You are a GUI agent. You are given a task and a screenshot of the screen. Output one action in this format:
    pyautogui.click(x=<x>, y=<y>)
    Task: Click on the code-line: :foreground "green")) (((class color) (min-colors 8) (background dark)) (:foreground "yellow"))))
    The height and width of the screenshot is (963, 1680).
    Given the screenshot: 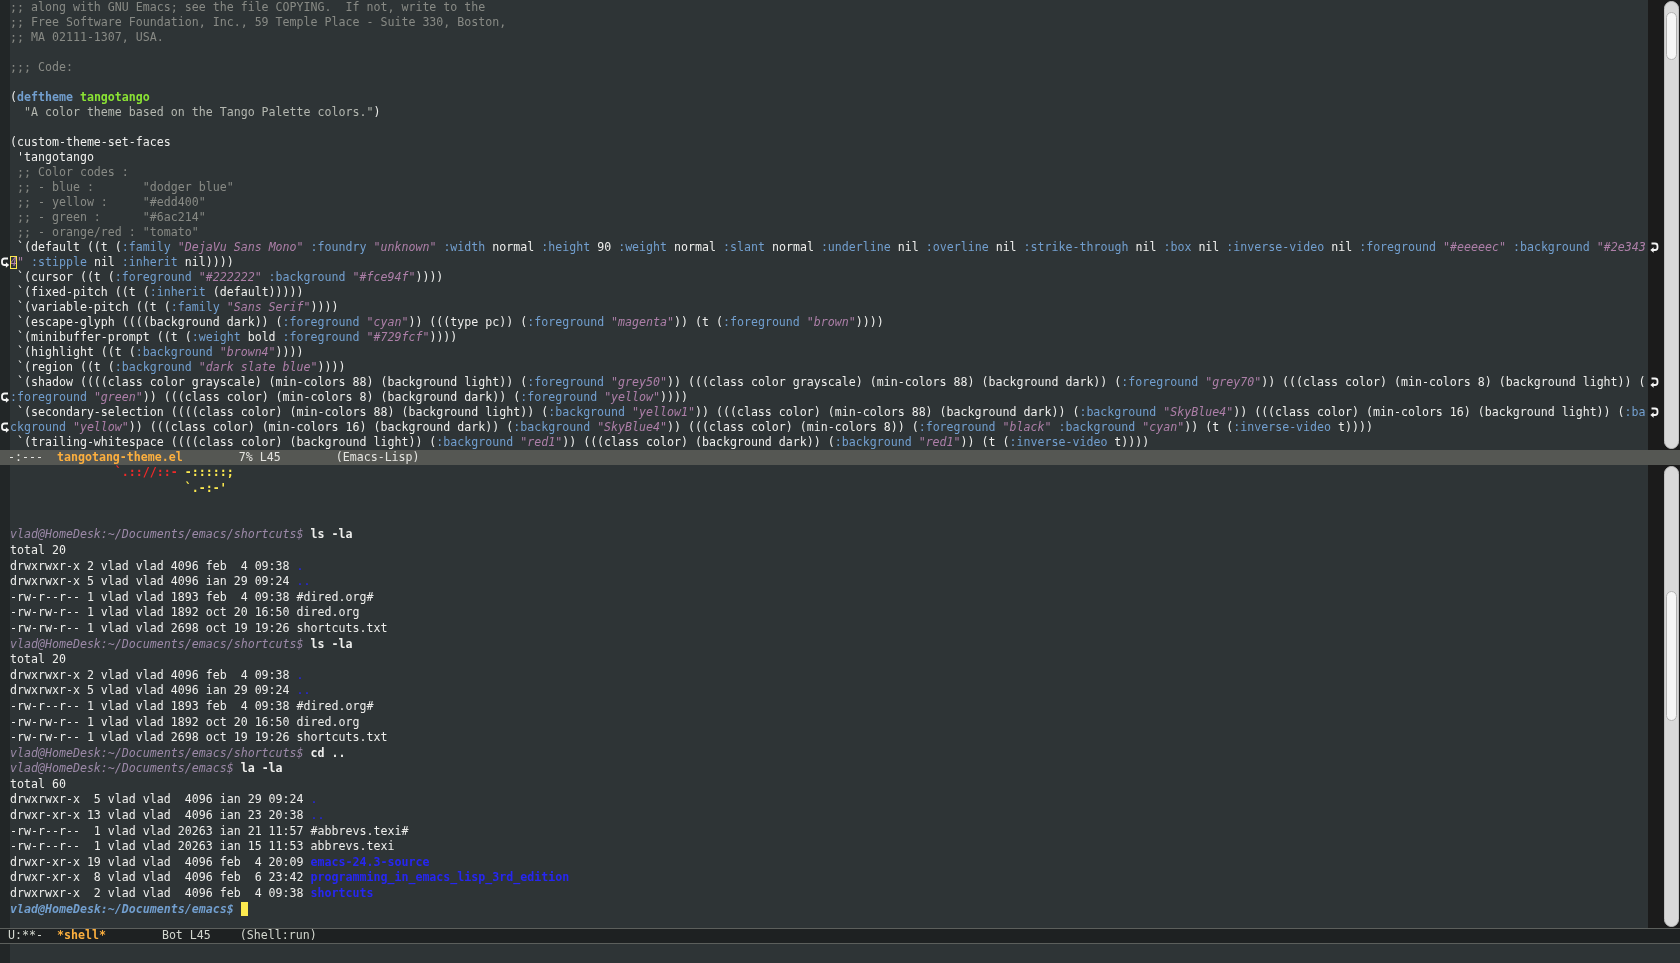 What is the action you would take?
    pyautogui.click(x=349, y=397)
    